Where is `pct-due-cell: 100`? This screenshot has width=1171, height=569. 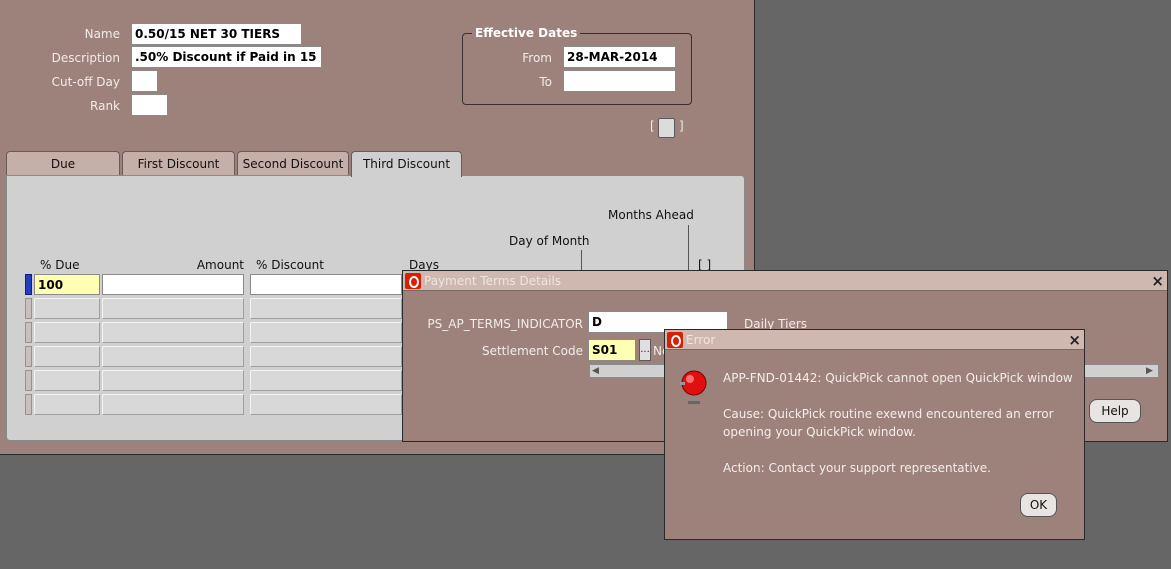
pct-due-cell: 100 is located at coordinates (67, 284).